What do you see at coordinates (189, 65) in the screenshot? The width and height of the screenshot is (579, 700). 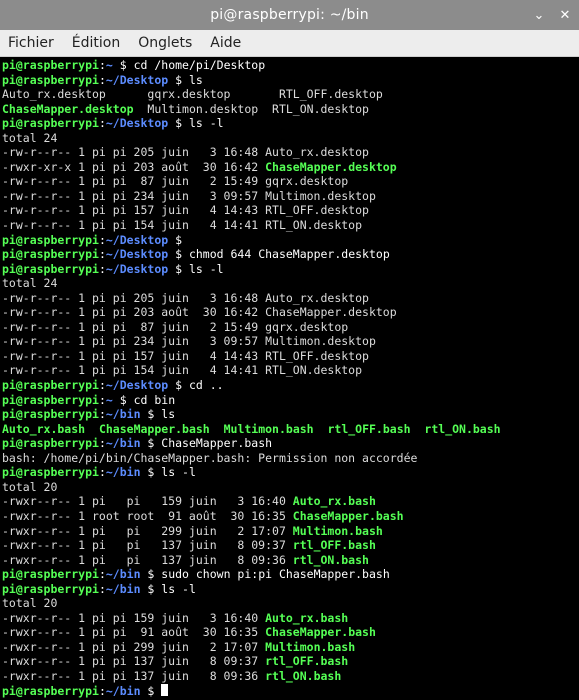 I see `terminal-text: $ cd /home/pi/Desktop` at bounding box center [189, 65].